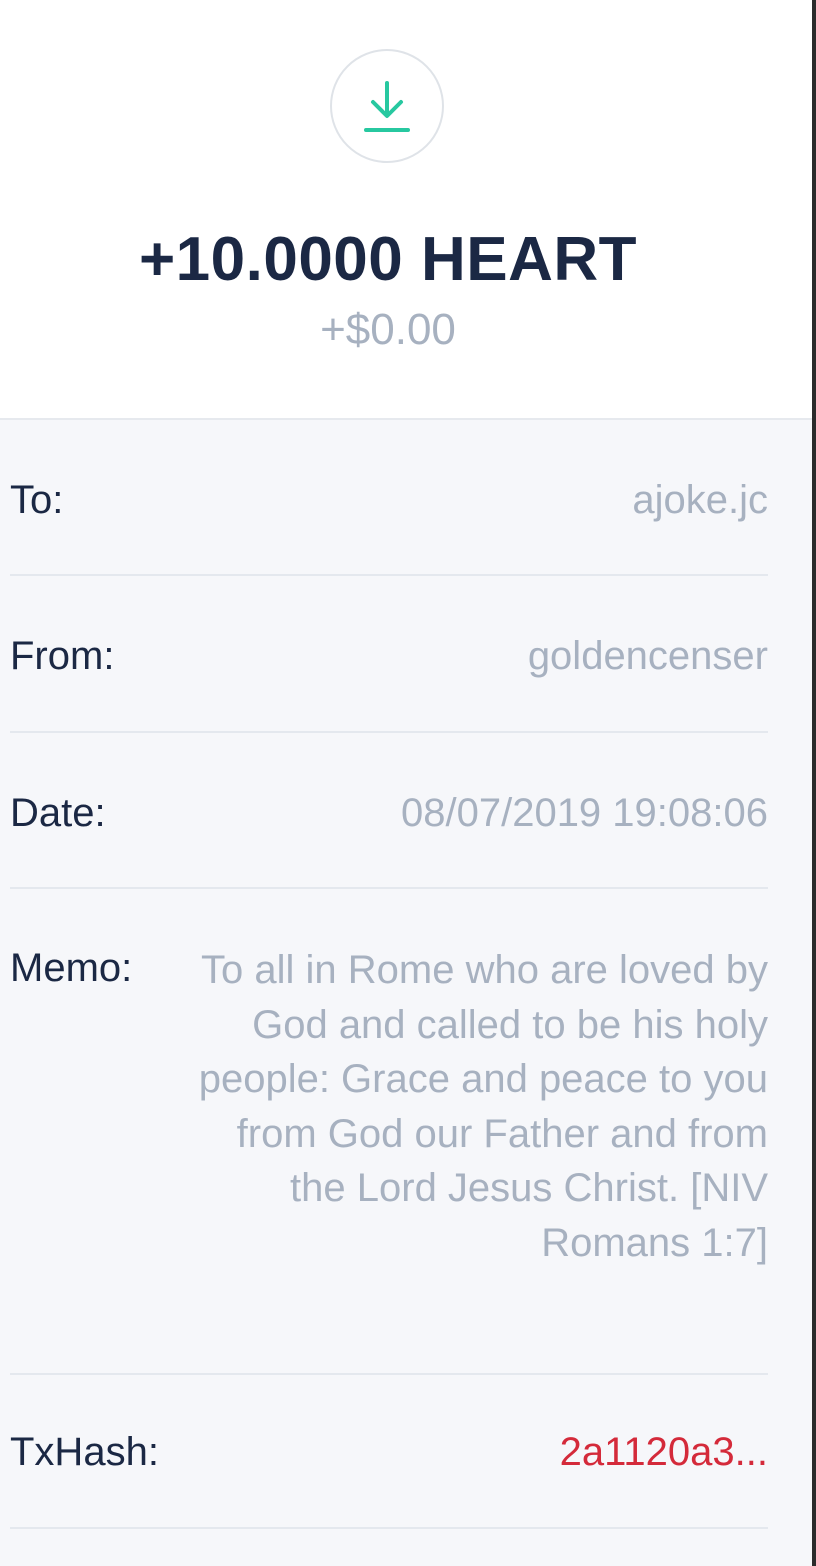  Describe the element at coordinates (814, 783) in the screenshot. I see `window-edge` at that location.